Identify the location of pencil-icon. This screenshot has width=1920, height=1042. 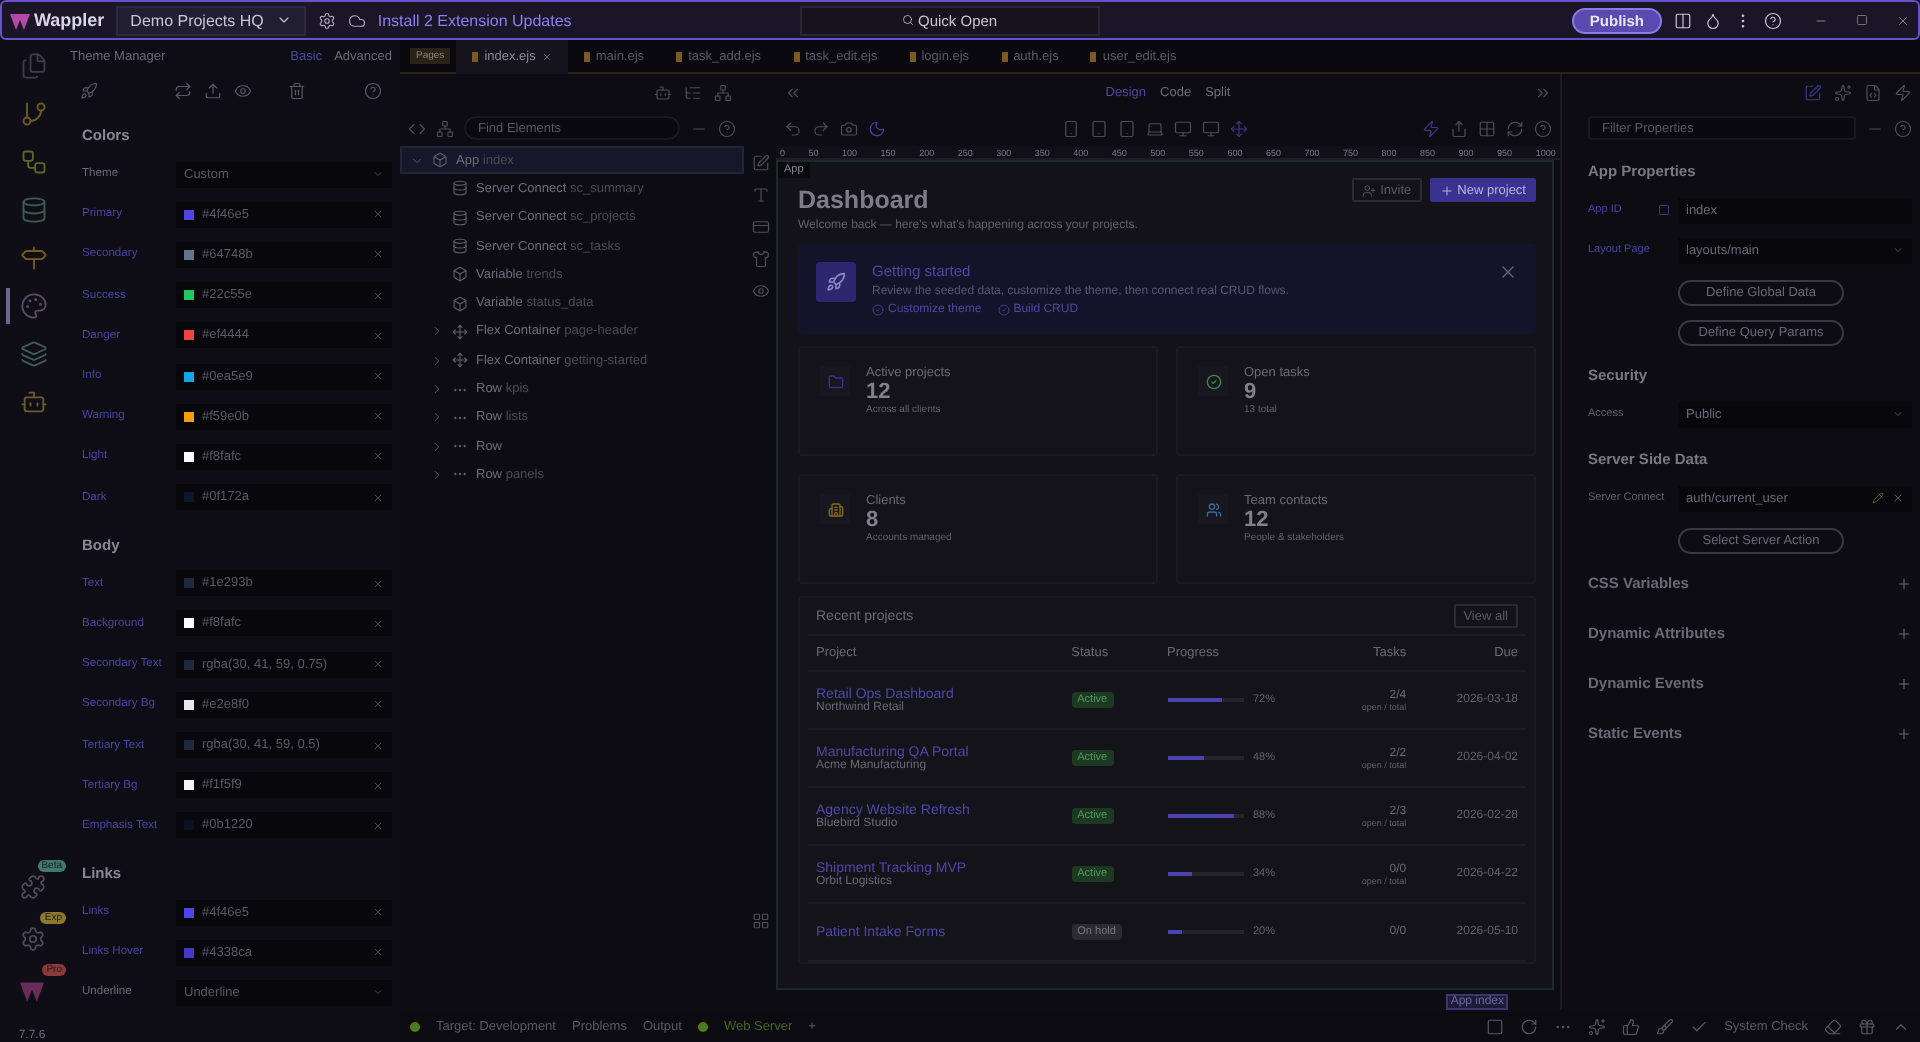
(1878, 498).